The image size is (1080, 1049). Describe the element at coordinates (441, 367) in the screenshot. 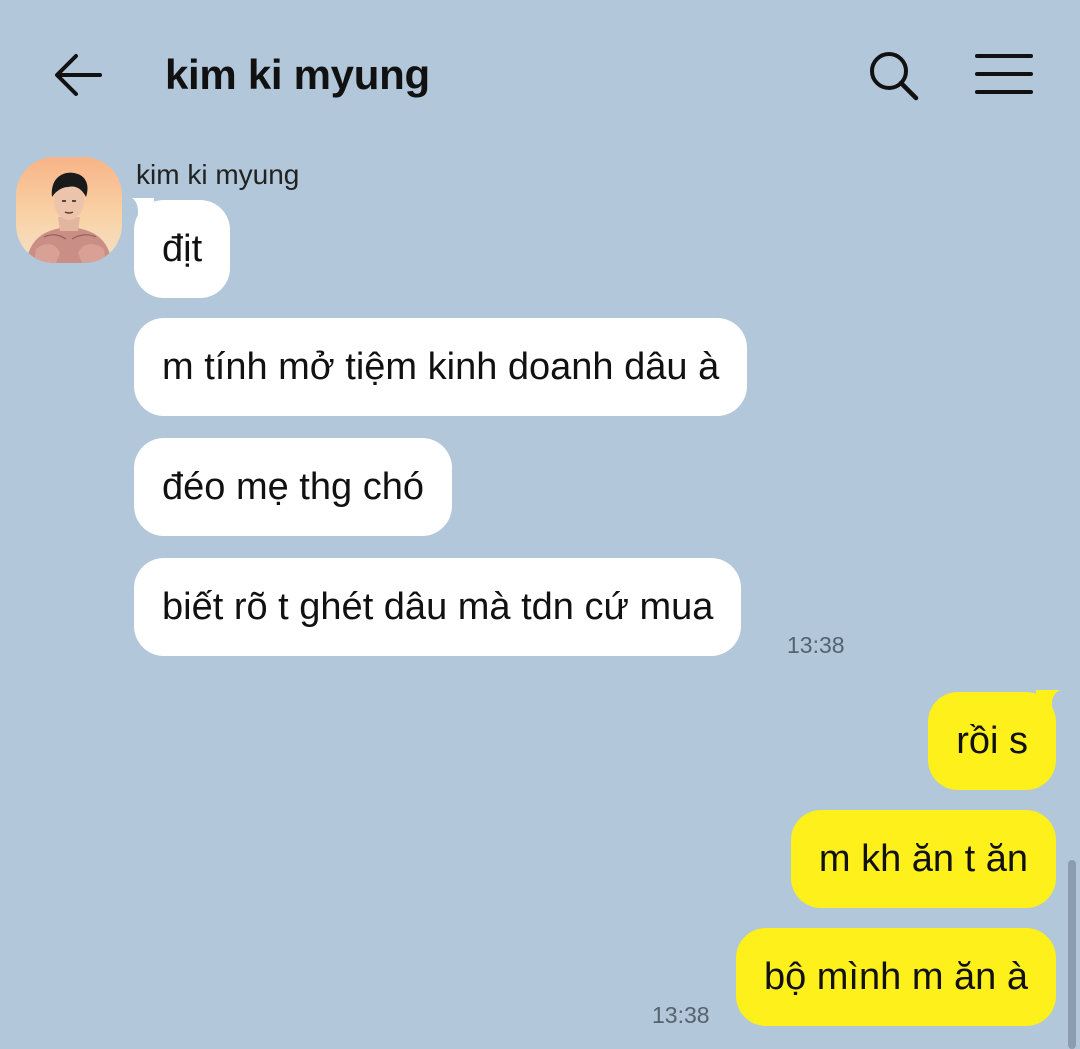

I see `incoming-message: m tính mở tiệm kinh doanh dâu à` at that location.